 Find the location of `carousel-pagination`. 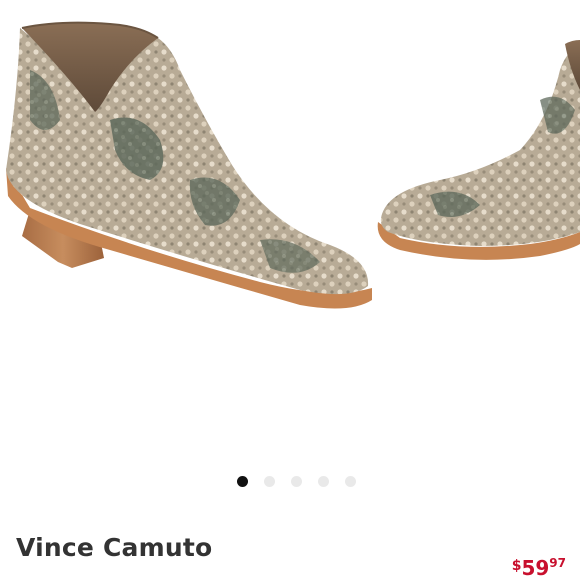

carousel-pagination is located at coordinates (290, 481).